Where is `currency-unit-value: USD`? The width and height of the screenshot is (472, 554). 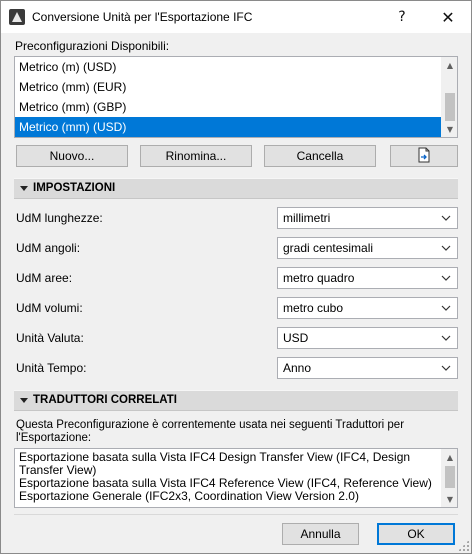 currency-unit-value: USD is located at coordinates (296, 338).